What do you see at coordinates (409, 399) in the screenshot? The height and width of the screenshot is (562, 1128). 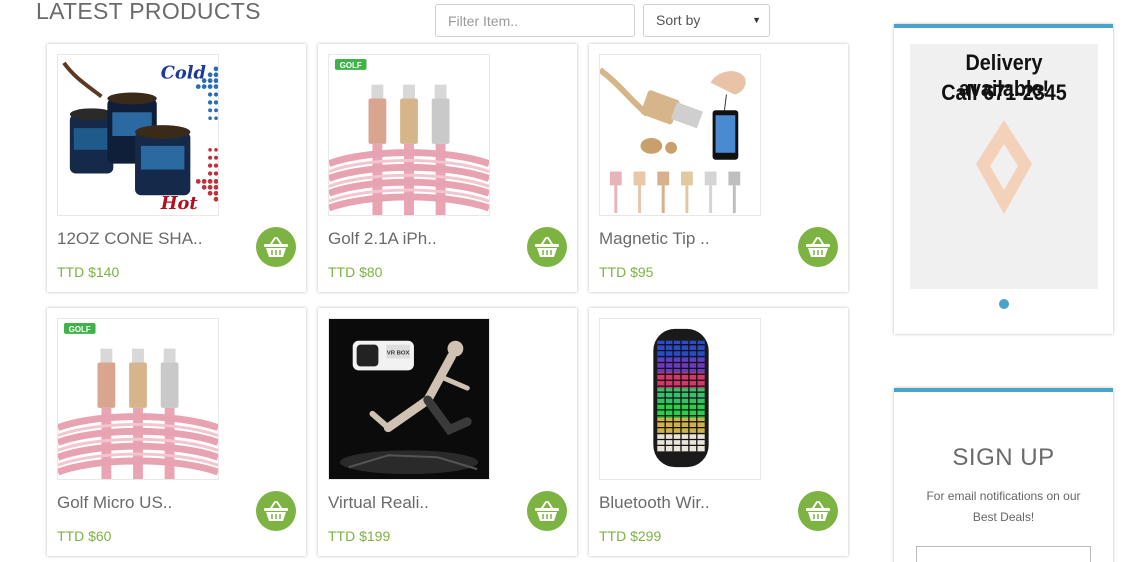 I see `product-image: VR BOX` at bounding box center [409, 399].